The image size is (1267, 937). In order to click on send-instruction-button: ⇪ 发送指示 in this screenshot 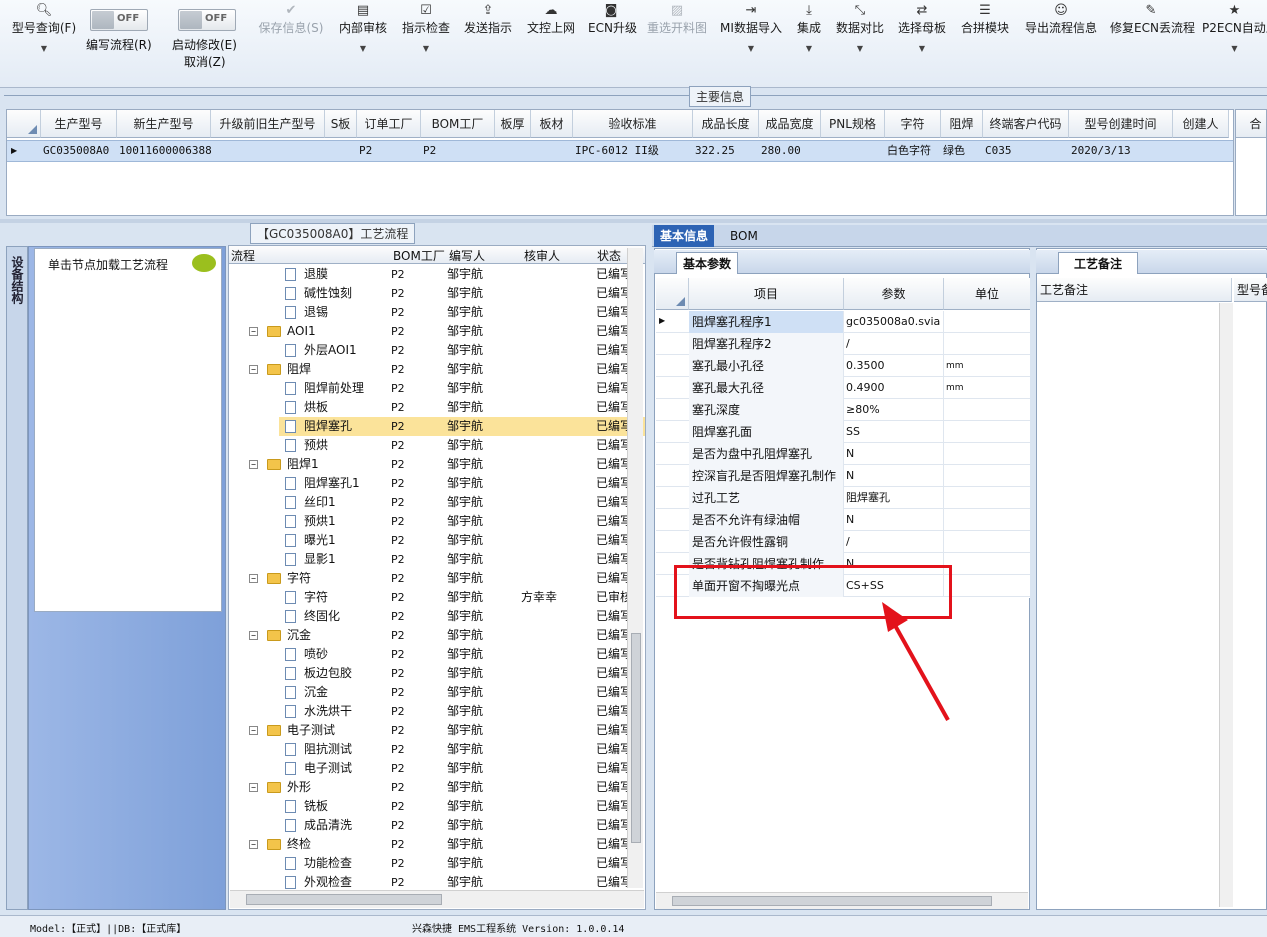, I will do `click(488, 37)`.